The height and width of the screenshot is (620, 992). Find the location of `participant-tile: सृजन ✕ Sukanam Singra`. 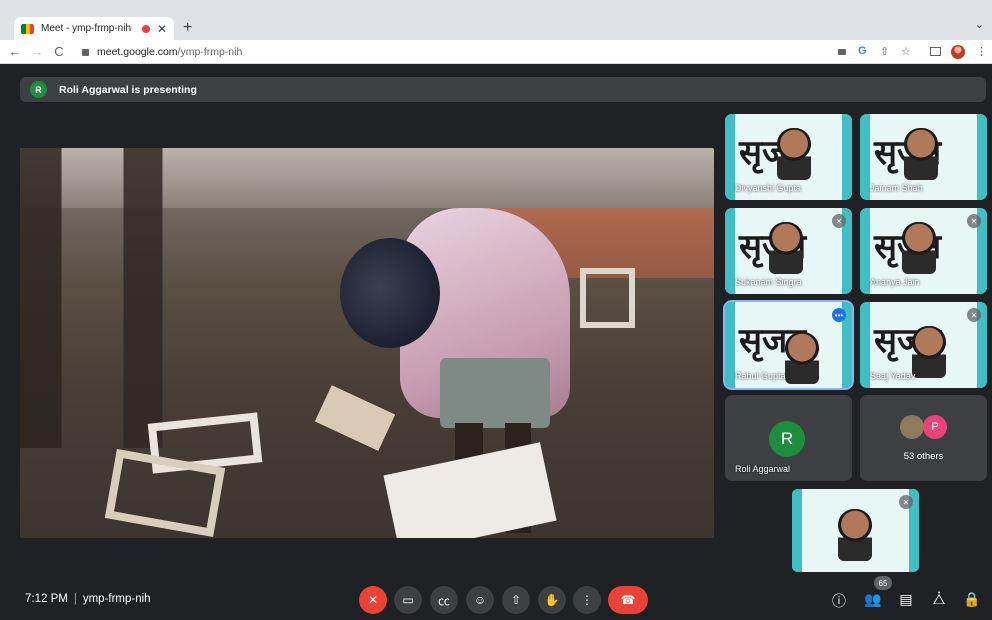

participant-tile: सृजन ✕ Sukanam Singra is located at coordinates (788, 251).